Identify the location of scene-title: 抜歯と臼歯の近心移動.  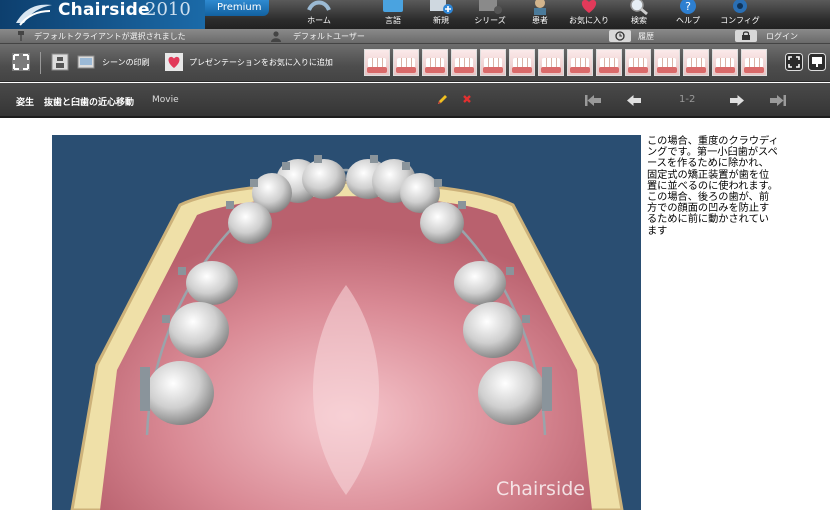
(89, 103).